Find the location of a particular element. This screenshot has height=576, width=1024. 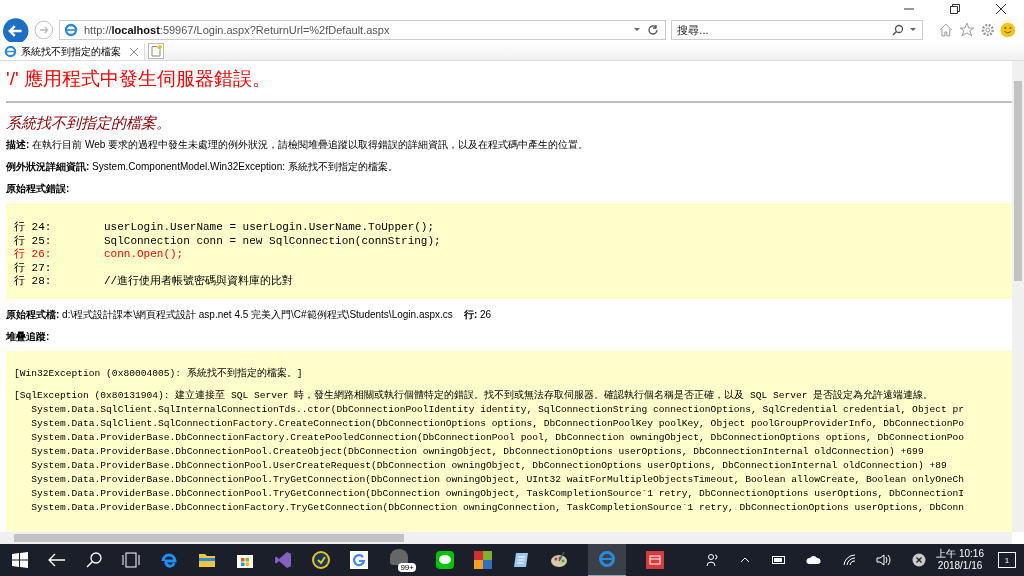

section-label: 原始程式錯誤: is located at coordinates (38, 189).